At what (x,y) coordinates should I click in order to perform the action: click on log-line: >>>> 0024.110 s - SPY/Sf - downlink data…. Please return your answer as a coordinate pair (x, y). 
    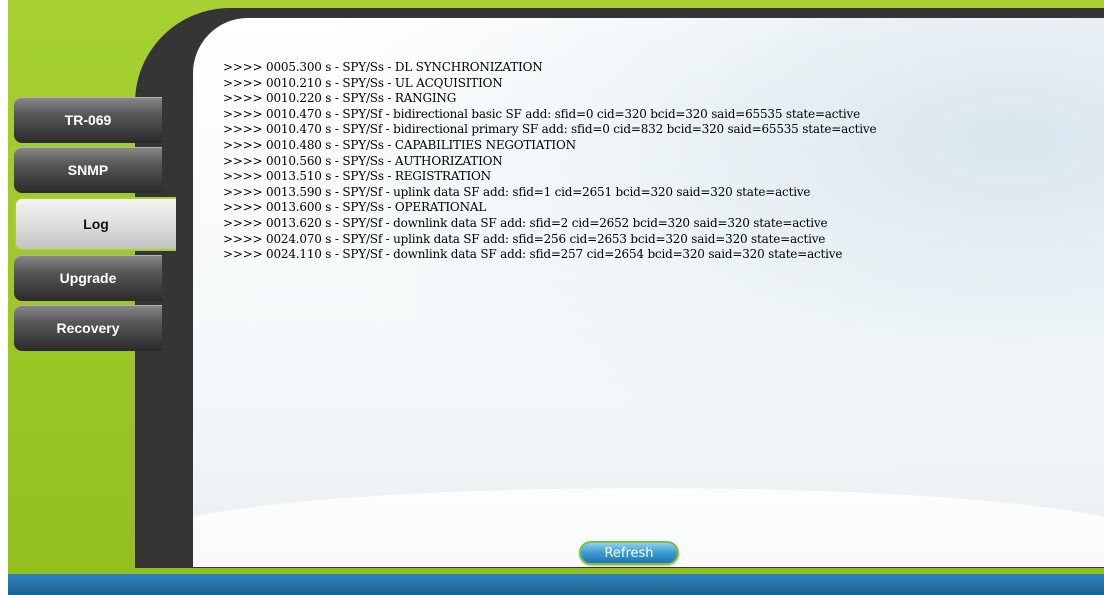
    Looking at the image, I should click on (533, 254).